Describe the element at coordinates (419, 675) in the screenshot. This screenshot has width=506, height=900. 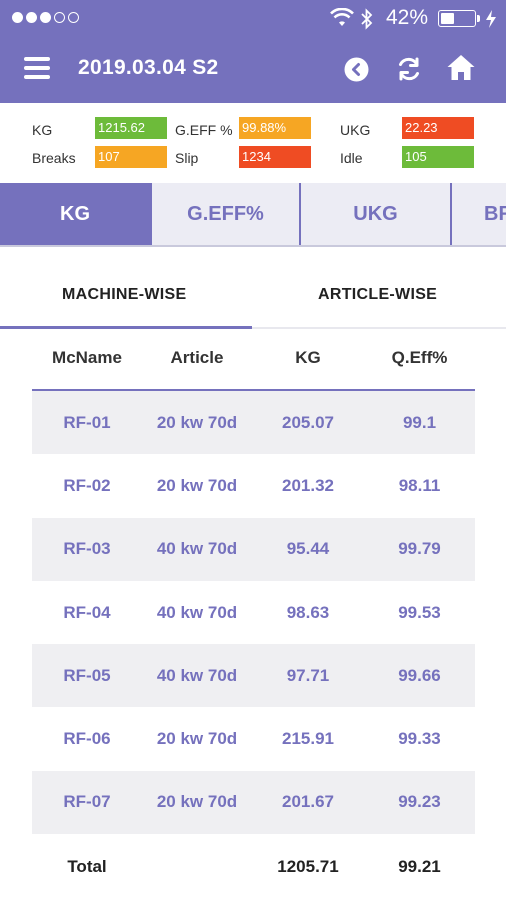
I see `cell-qeff: 99.66` at that location.